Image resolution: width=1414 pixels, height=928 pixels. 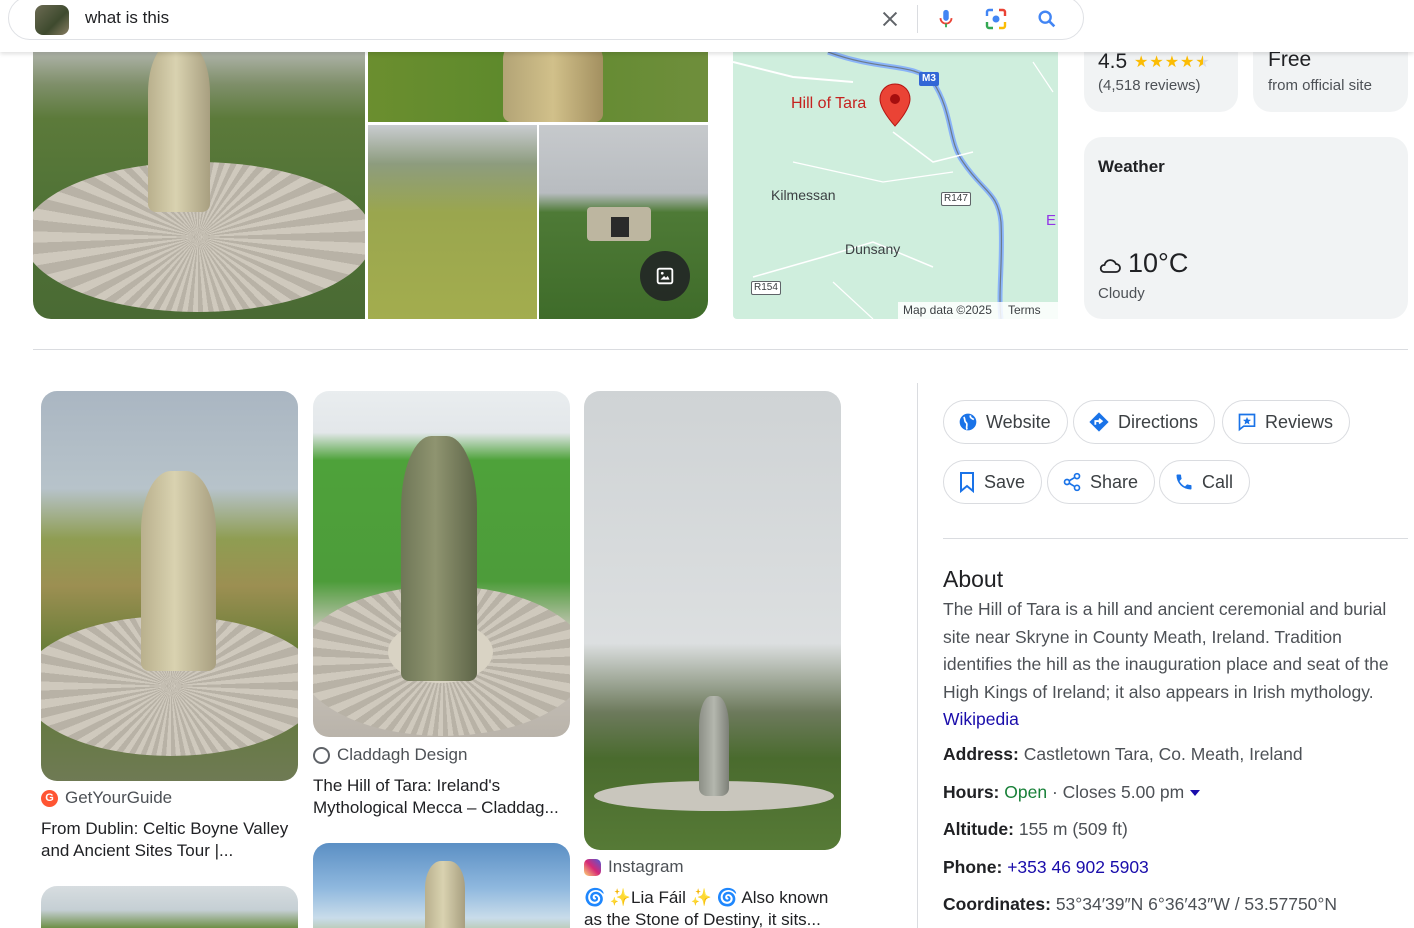 What do you see at coordinates (973, 867) in the screenshot?
I see `phone-label: Phone:` at bounding box center [973, 867].